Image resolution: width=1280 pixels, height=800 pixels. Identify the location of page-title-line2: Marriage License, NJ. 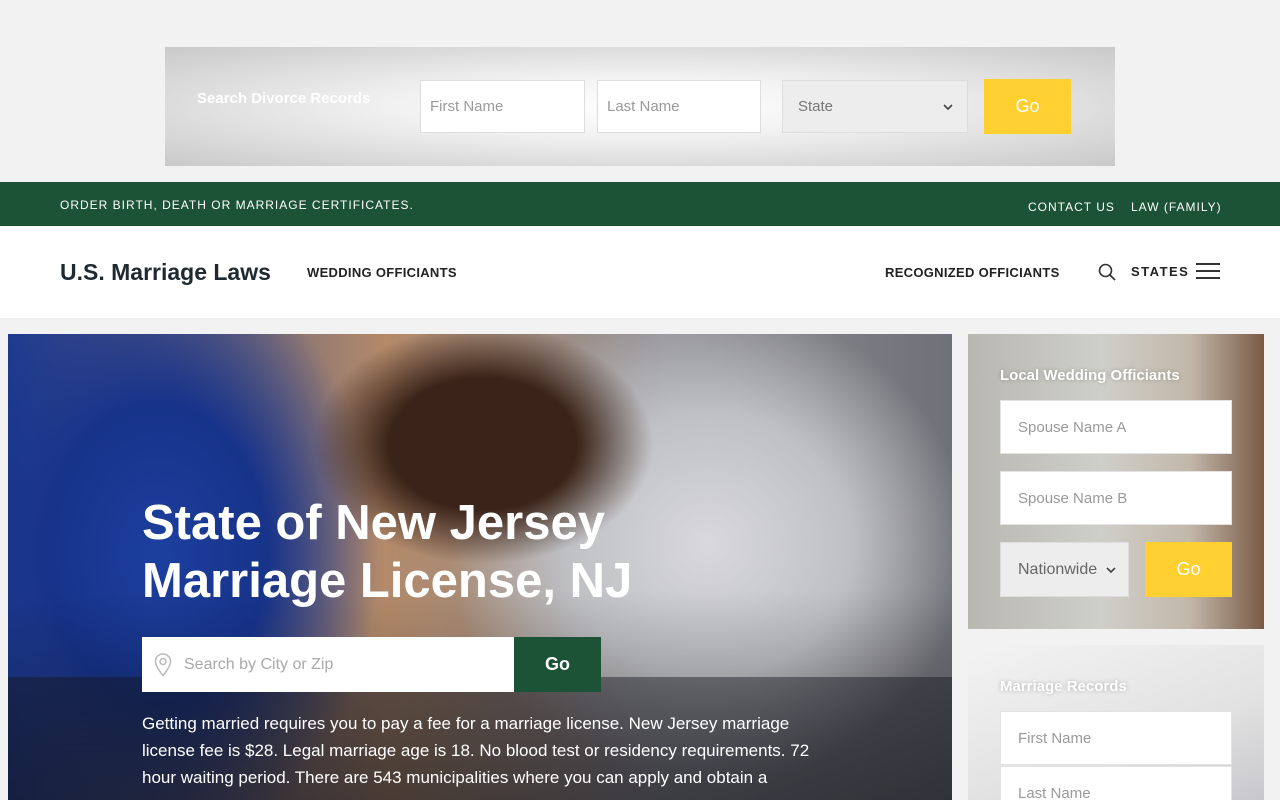
(387, 581).